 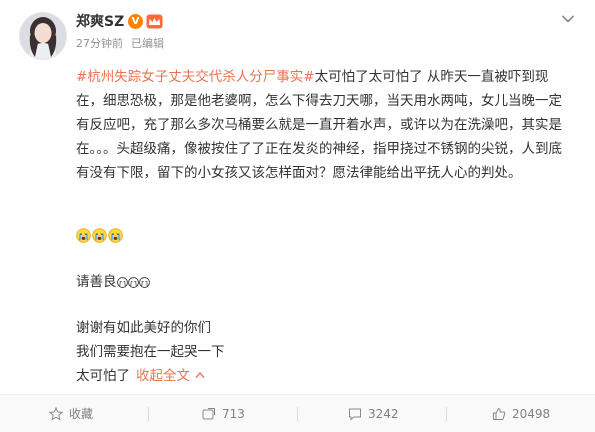 I want to click on collapse-label: 收起全文, so click(x=163, y=376).